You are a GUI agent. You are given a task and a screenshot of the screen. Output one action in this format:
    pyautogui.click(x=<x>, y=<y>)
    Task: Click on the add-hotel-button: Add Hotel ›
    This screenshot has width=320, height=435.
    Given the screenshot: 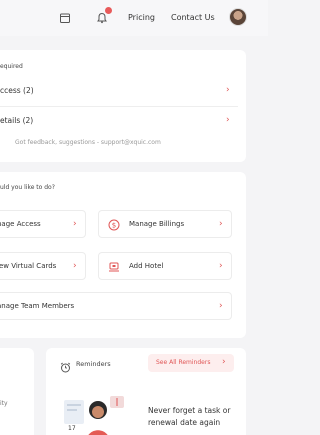 What is the action you would take?
    pyautogui.click(x=165, y=266)
    